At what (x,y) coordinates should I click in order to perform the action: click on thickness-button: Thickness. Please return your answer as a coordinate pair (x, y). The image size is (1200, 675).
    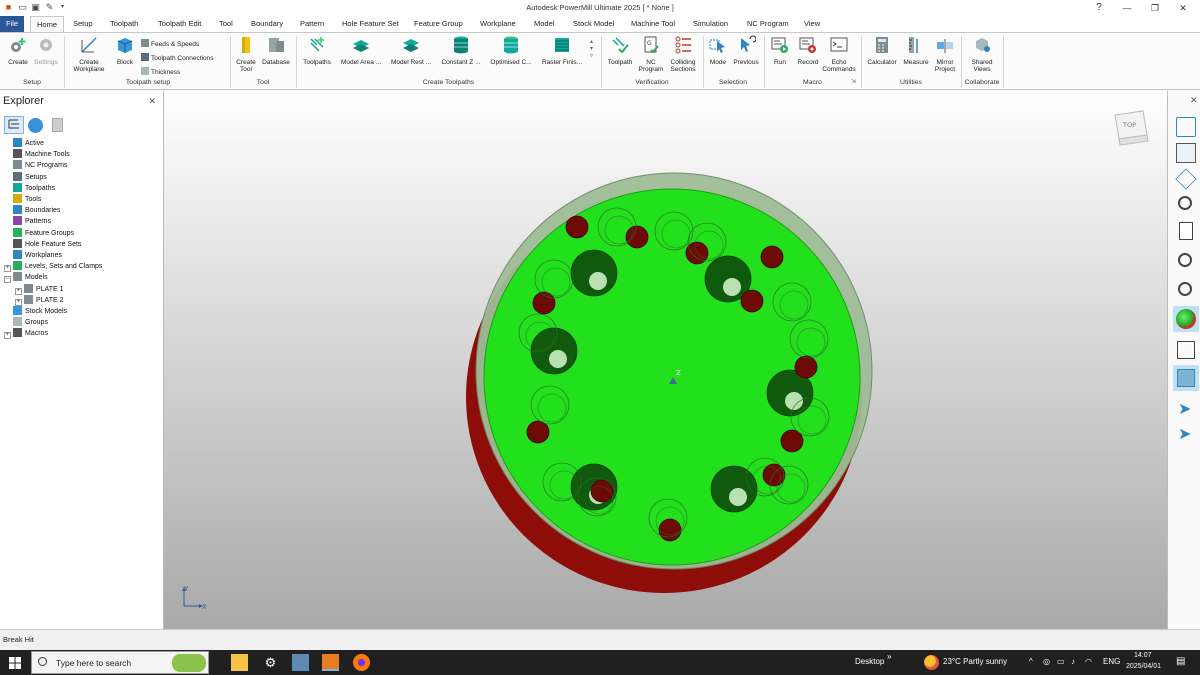
    Looking at the image, I should click on (160, 71).